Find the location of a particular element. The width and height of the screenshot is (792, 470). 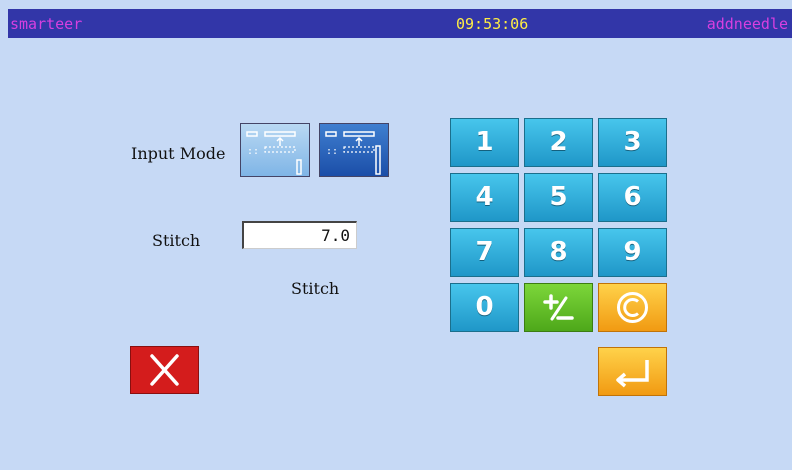

stitch-input: 7.0 is located at coordinates (299, 235).